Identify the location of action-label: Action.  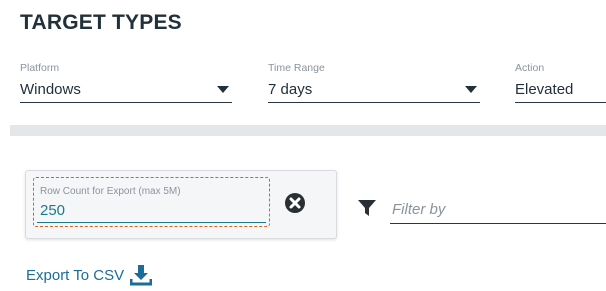
(530, 68).